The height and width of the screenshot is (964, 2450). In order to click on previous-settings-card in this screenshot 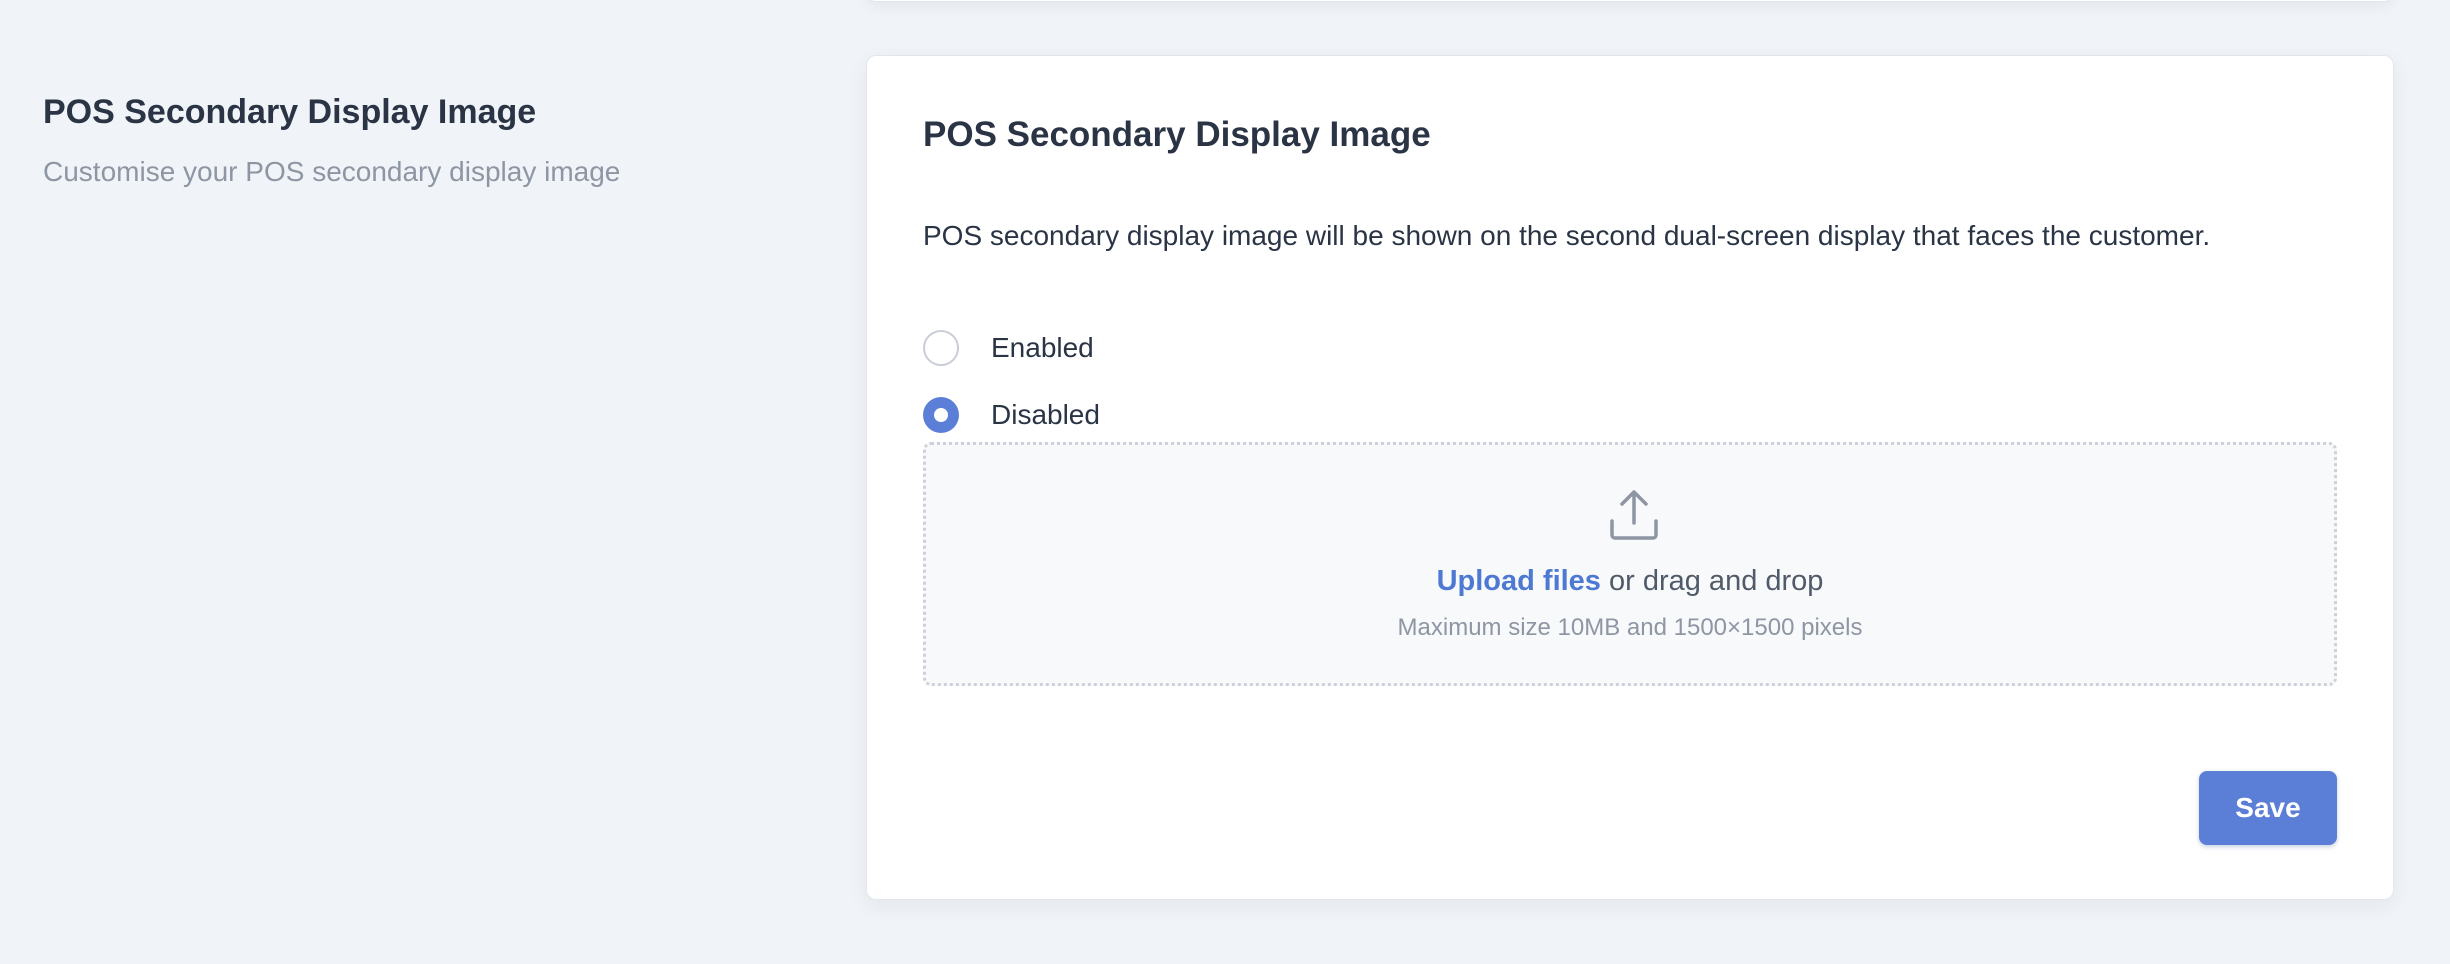, I will do `click(1630, 1)`.